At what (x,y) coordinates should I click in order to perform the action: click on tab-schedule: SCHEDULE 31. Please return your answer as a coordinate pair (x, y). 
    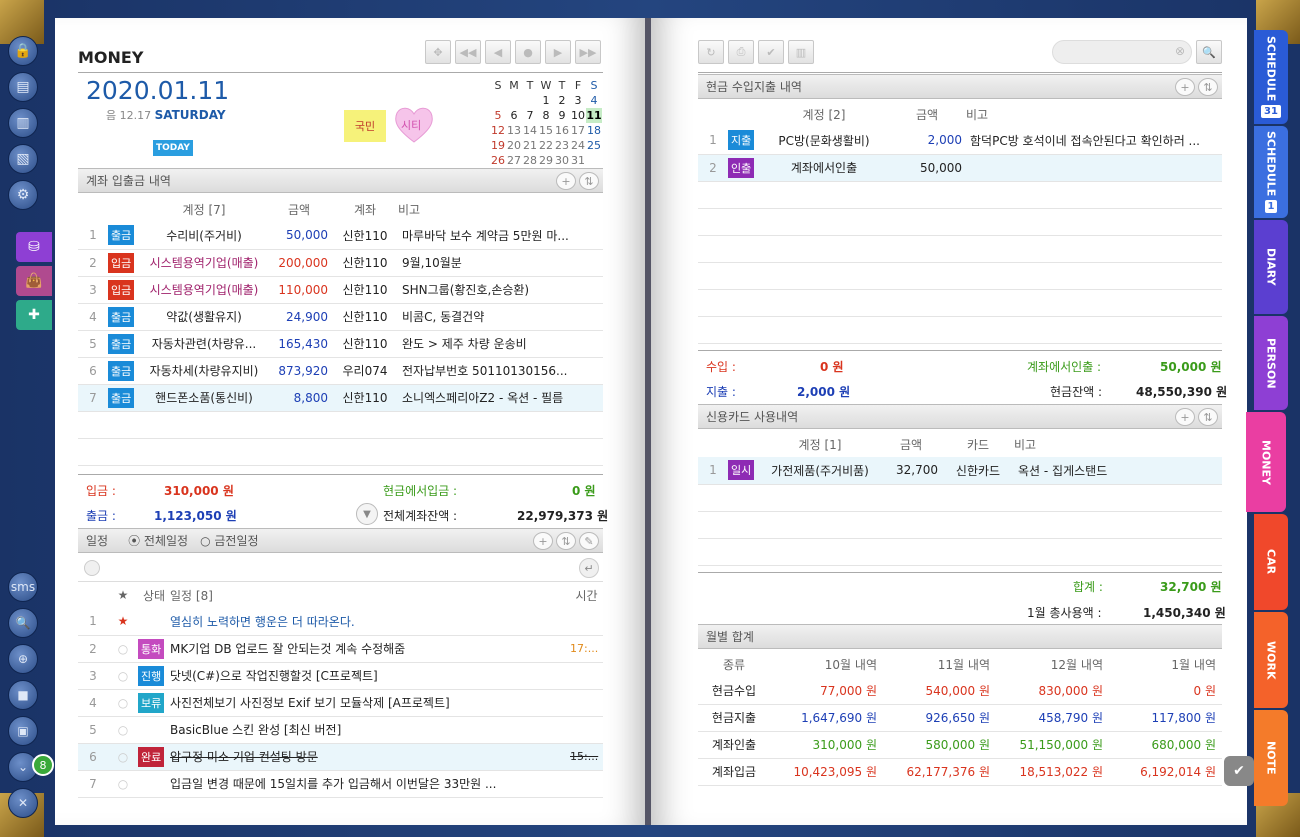
    Looking at the image, I should click on (1271, 77).